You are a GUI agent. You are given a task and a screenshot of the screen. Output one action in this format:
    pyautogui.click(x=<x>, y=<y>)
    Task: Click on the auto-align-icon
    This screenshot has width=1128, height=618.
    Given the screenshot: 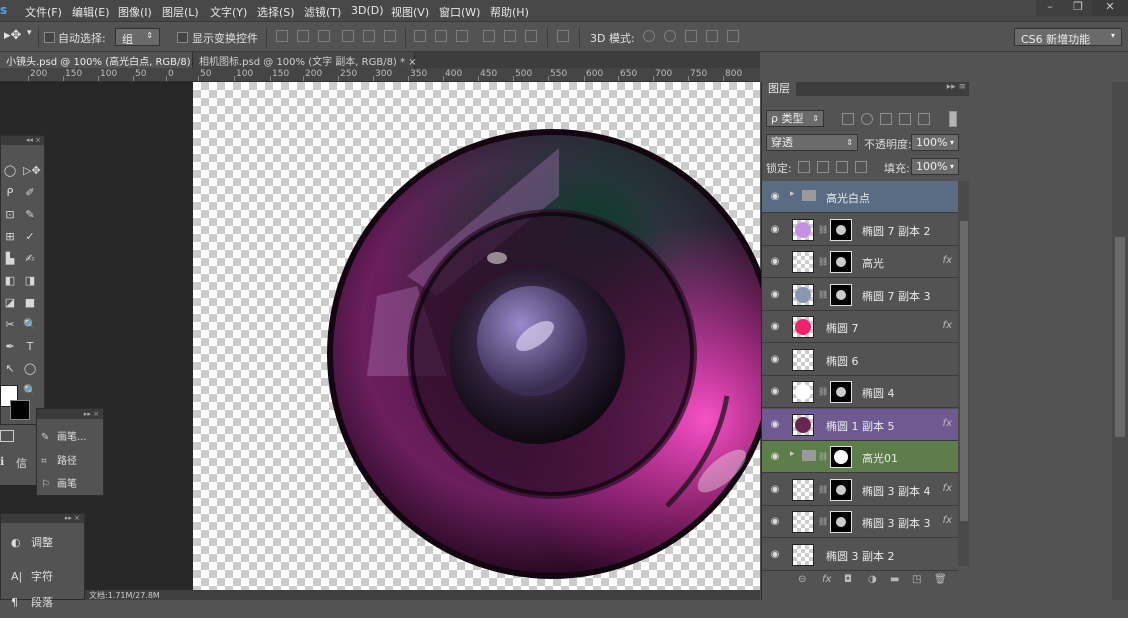 What is the action you would take?
    pyautogui.click(x=563, y=36)
    